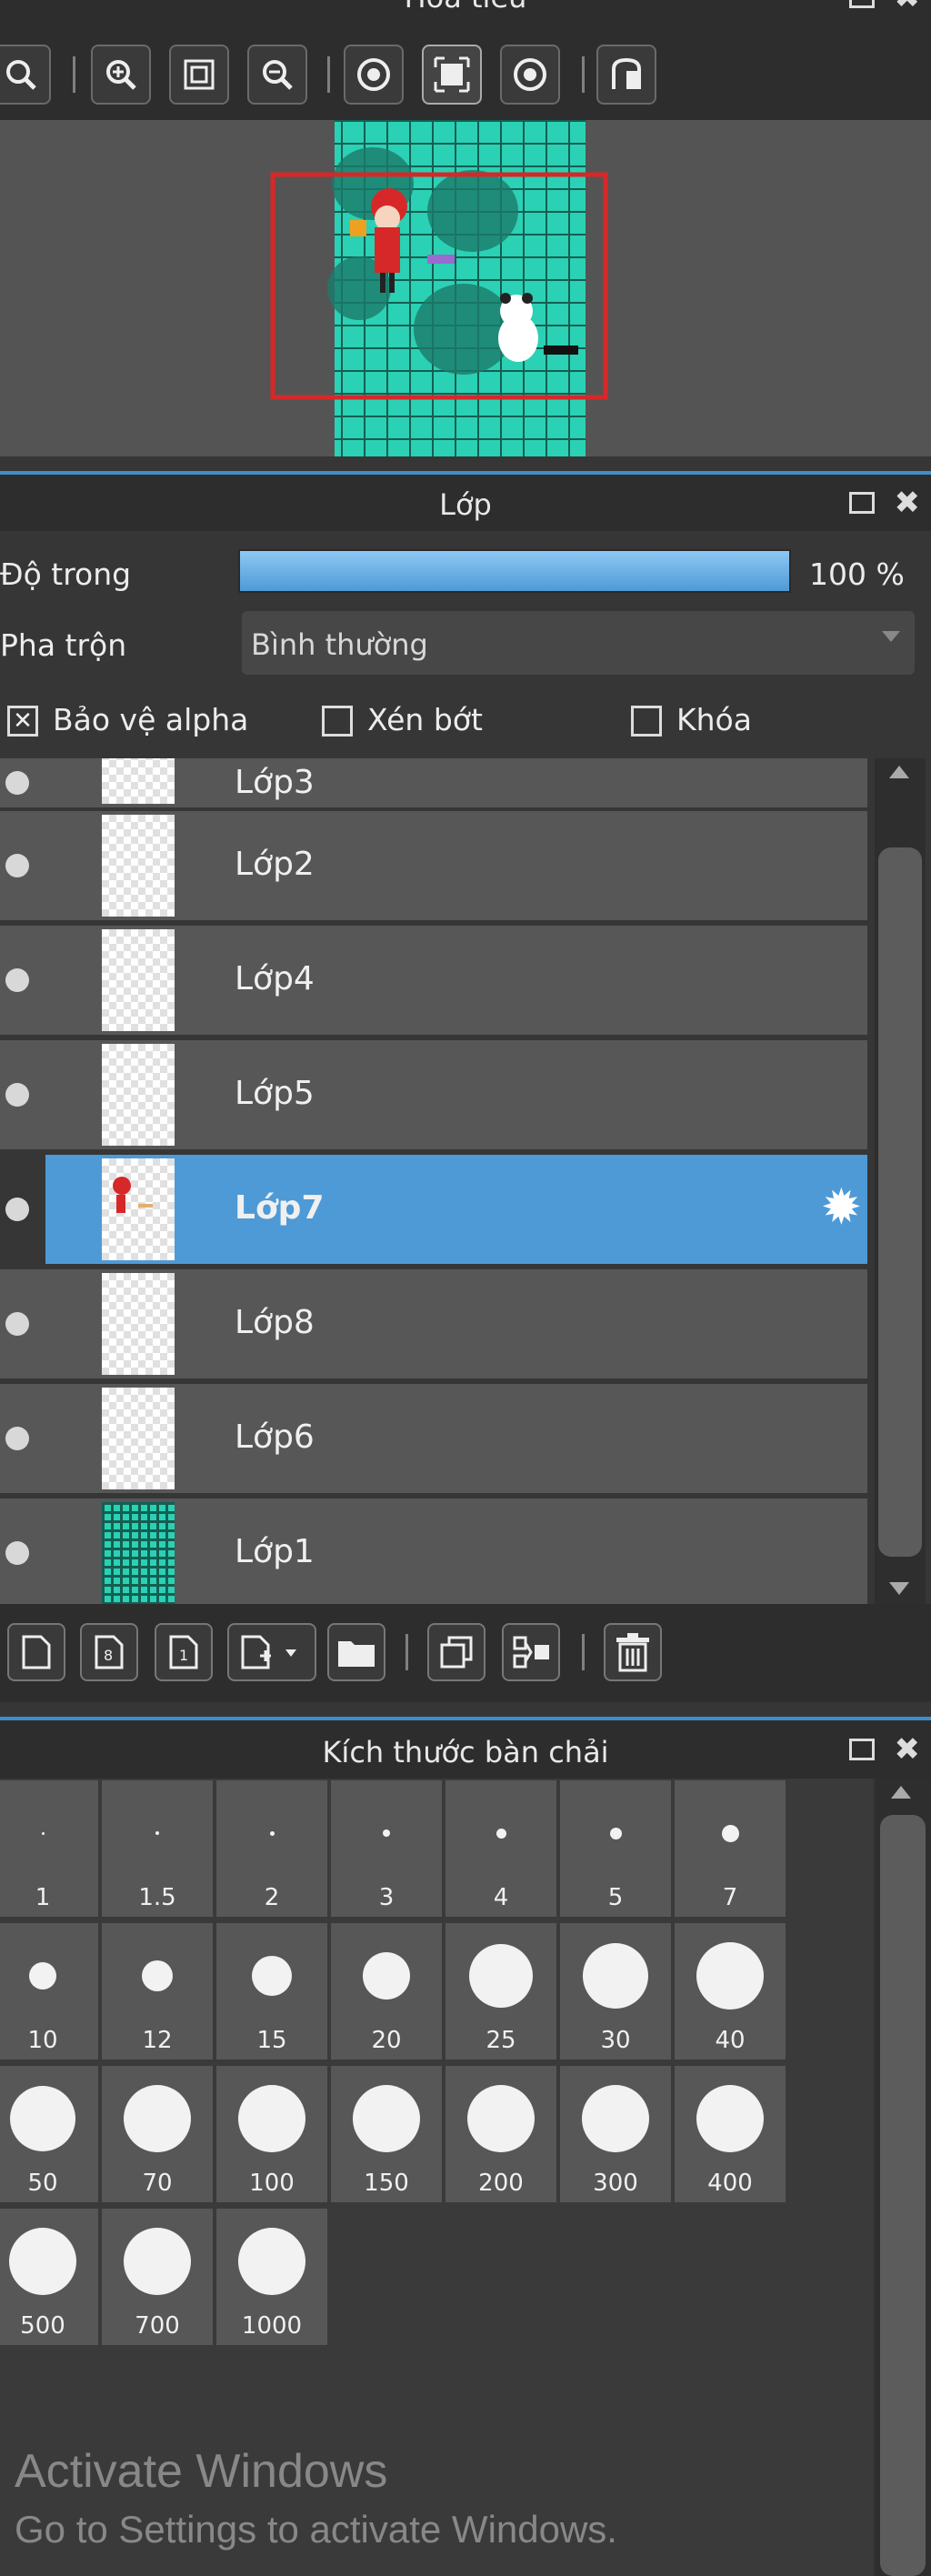 This screenshot has height=2576, width=931. Describe the element at coordinates (121, 75) in the screenshot. I see `zoom-in-icon` at that location.